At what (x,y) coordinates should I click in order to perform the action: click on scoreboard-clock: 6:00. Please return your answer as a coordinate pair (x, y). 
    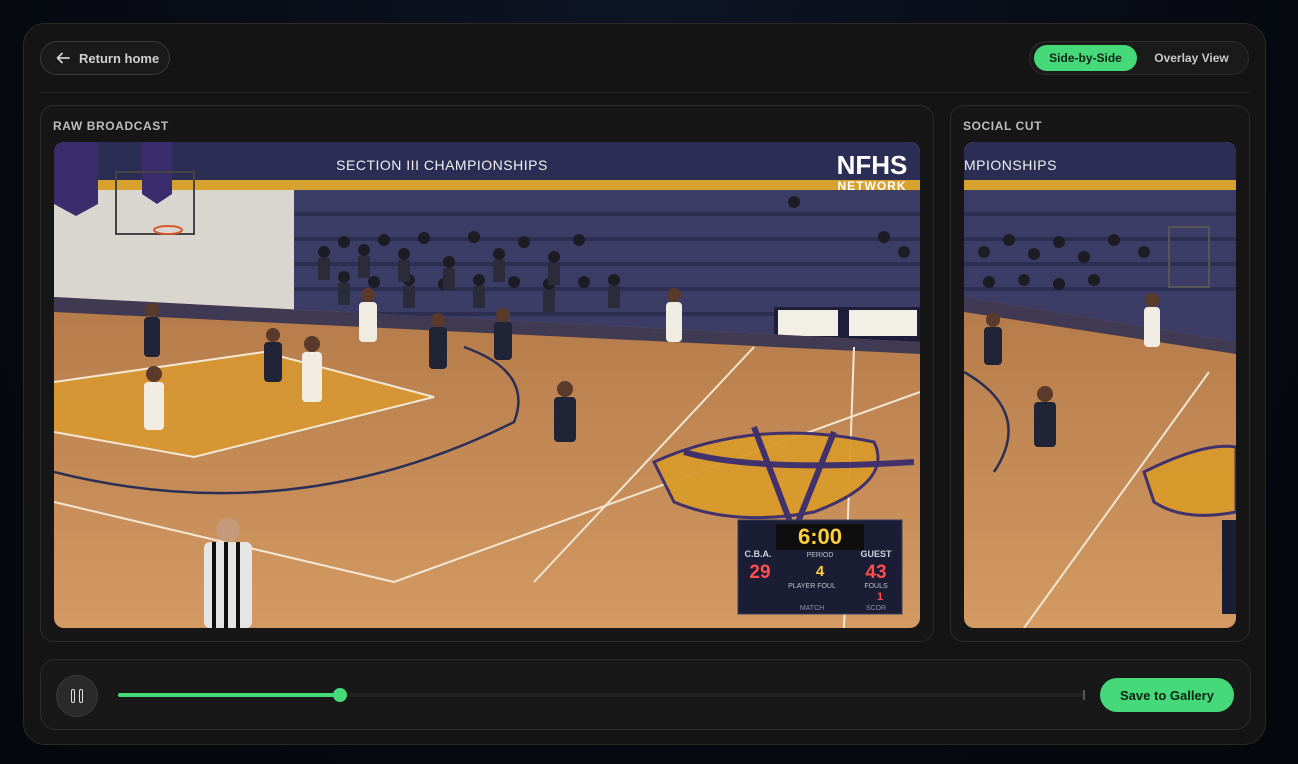
    Looking at the image, I should click on (820, 536).